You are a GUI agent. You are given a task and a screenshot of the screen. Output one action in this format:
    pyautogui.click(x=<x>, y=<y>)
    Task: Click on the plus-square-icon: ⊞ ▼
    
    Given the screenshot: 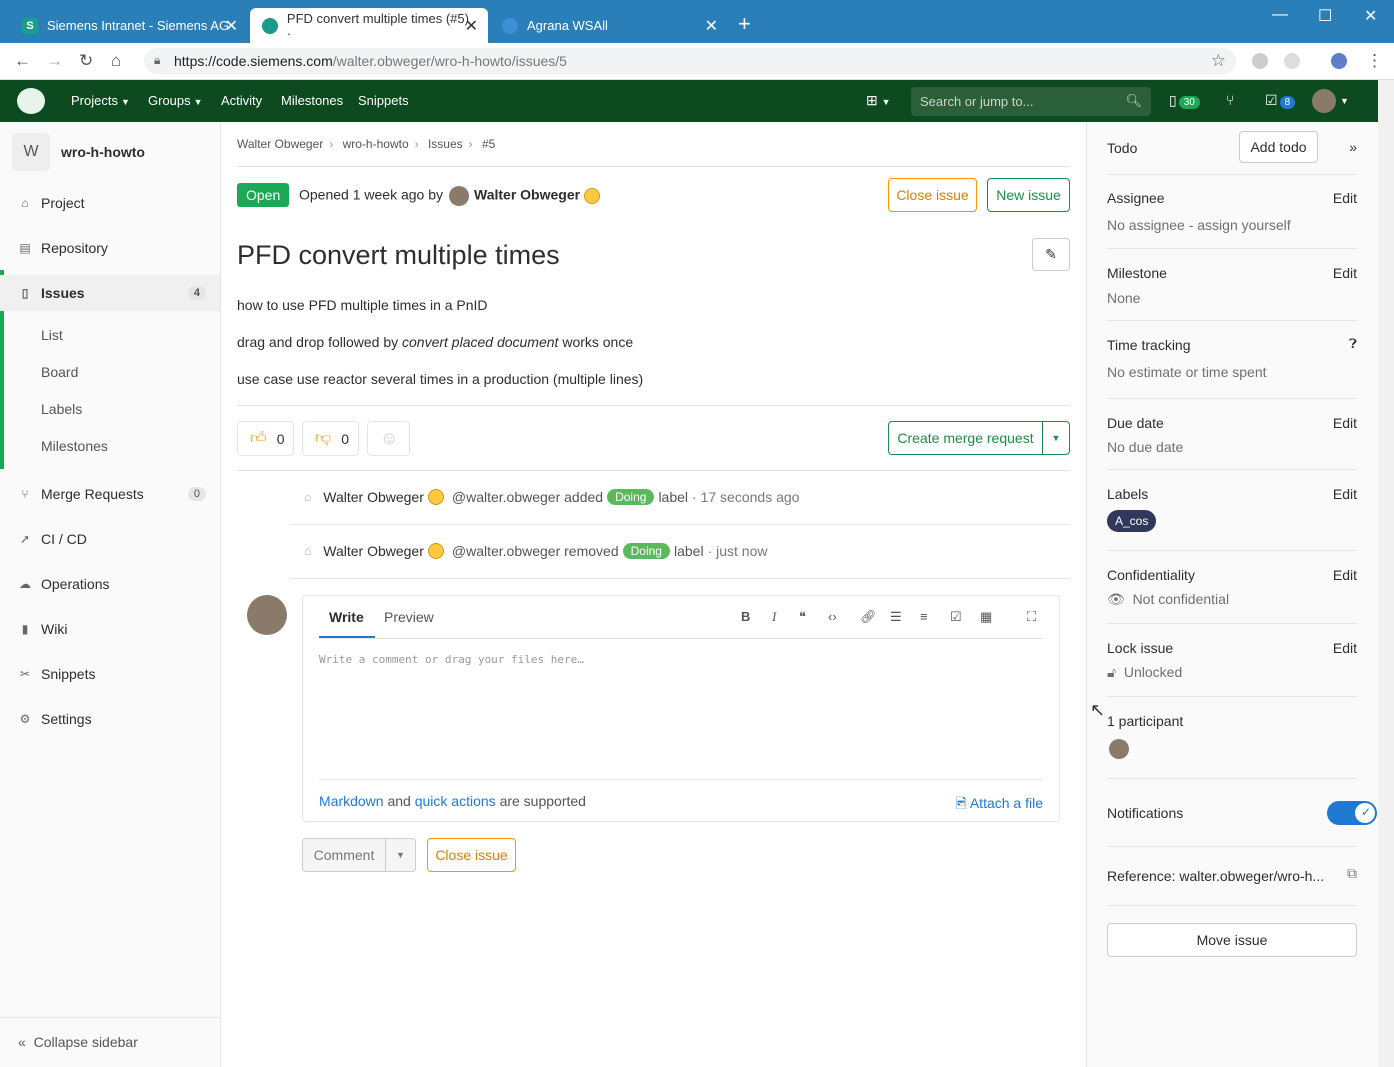 What is the action you would take?
    pyautogui.click(x=878, y=100)
    